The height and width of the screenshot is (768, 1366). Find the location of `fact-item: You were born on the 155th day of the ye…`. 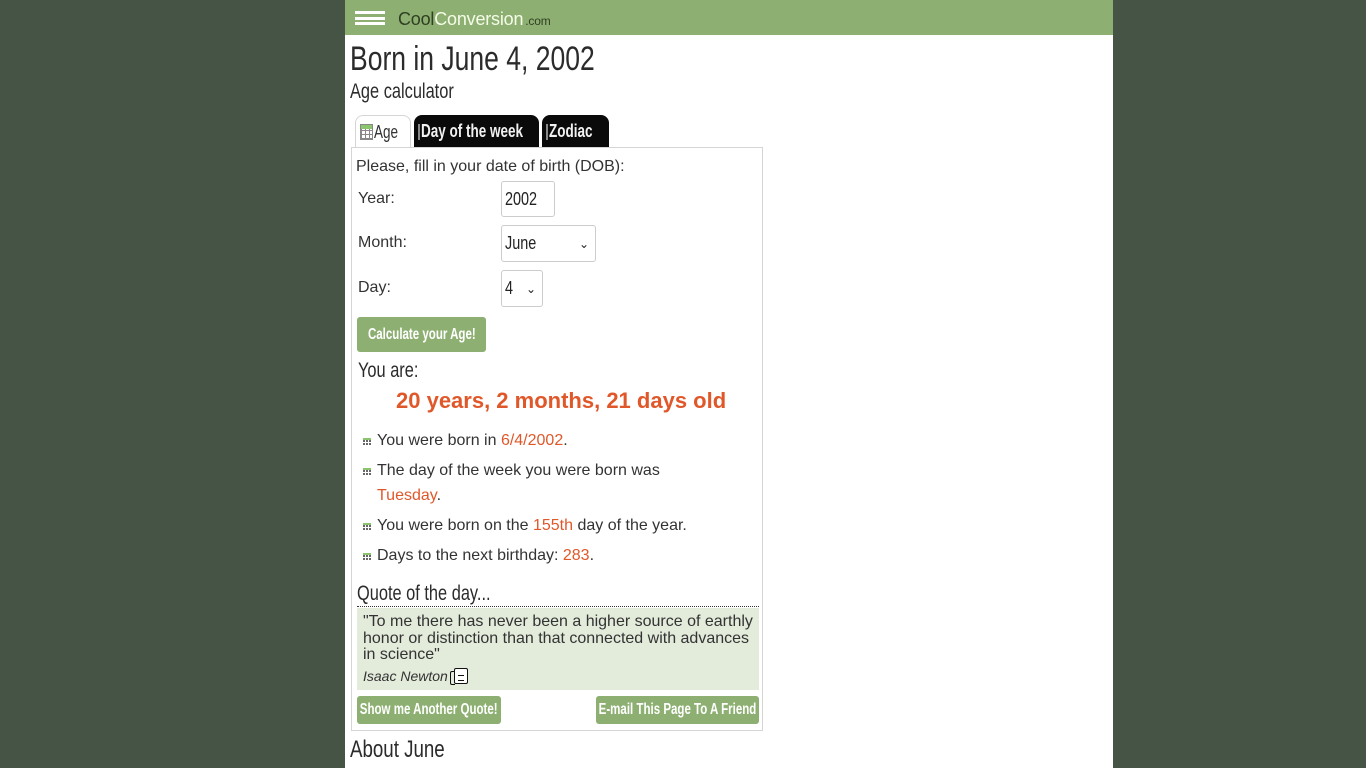

fact-item: You were born on the 155th day of the ye… is located at coordinates (558, 525).